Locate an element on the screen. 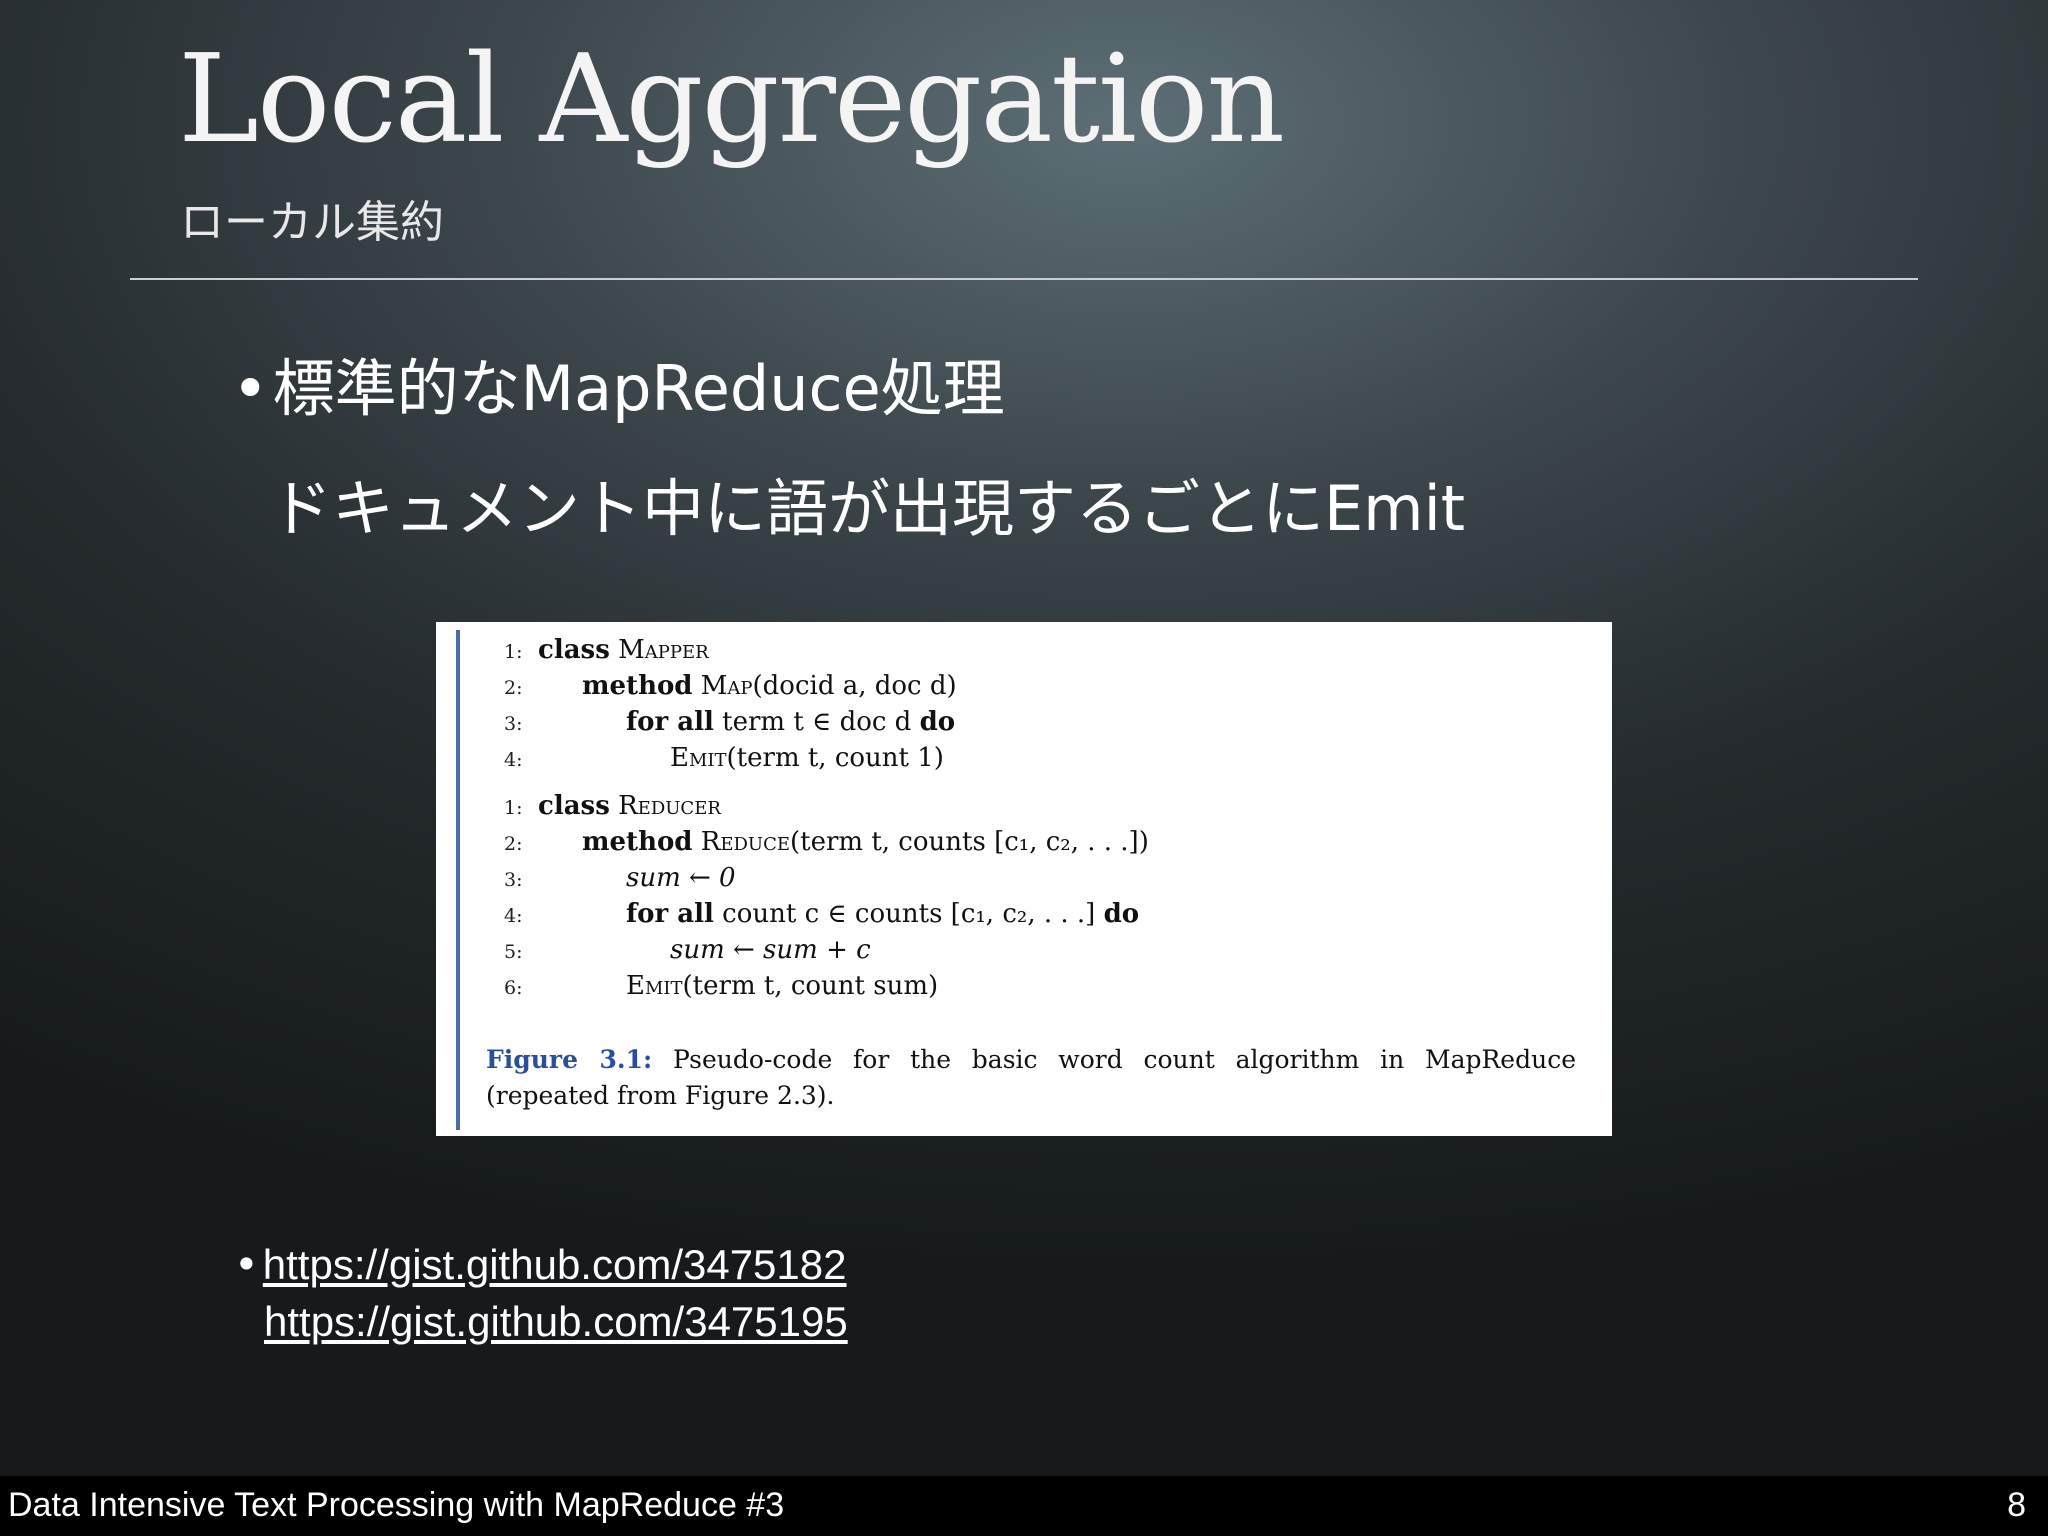 The height and width of the screenshot is (1536, 2048). bullet-item-links: •https://gist.github.com/3475182 is located at coordinates (540, 1264).